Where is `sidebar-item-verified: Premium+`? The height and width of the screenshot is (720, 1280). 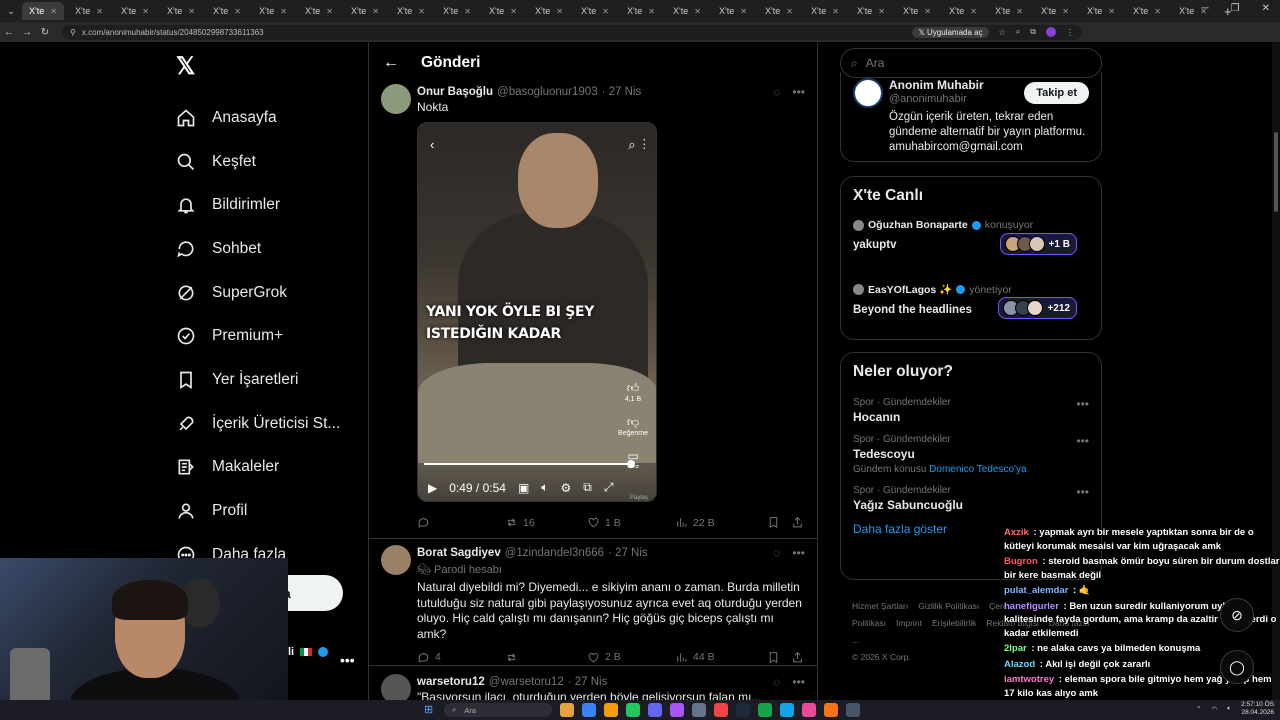 sidebar-item-verified: Premium+ is located at coordinates (266, 336).